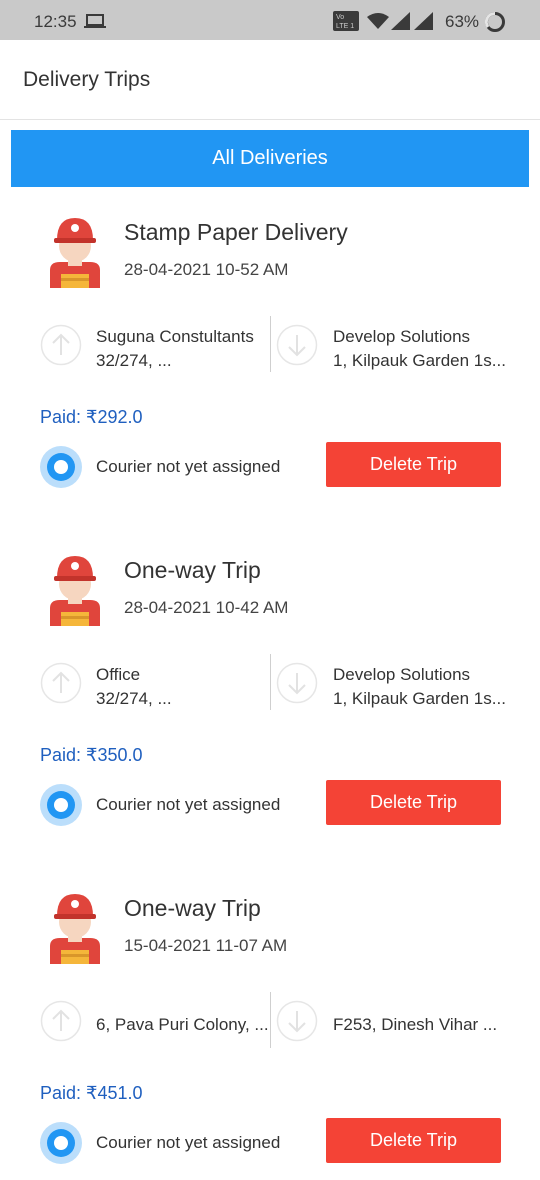  Describe the element at coordinates (236, 232) in the screenshot. I see `trip-title: Stamp Paper Delivery` at that location.